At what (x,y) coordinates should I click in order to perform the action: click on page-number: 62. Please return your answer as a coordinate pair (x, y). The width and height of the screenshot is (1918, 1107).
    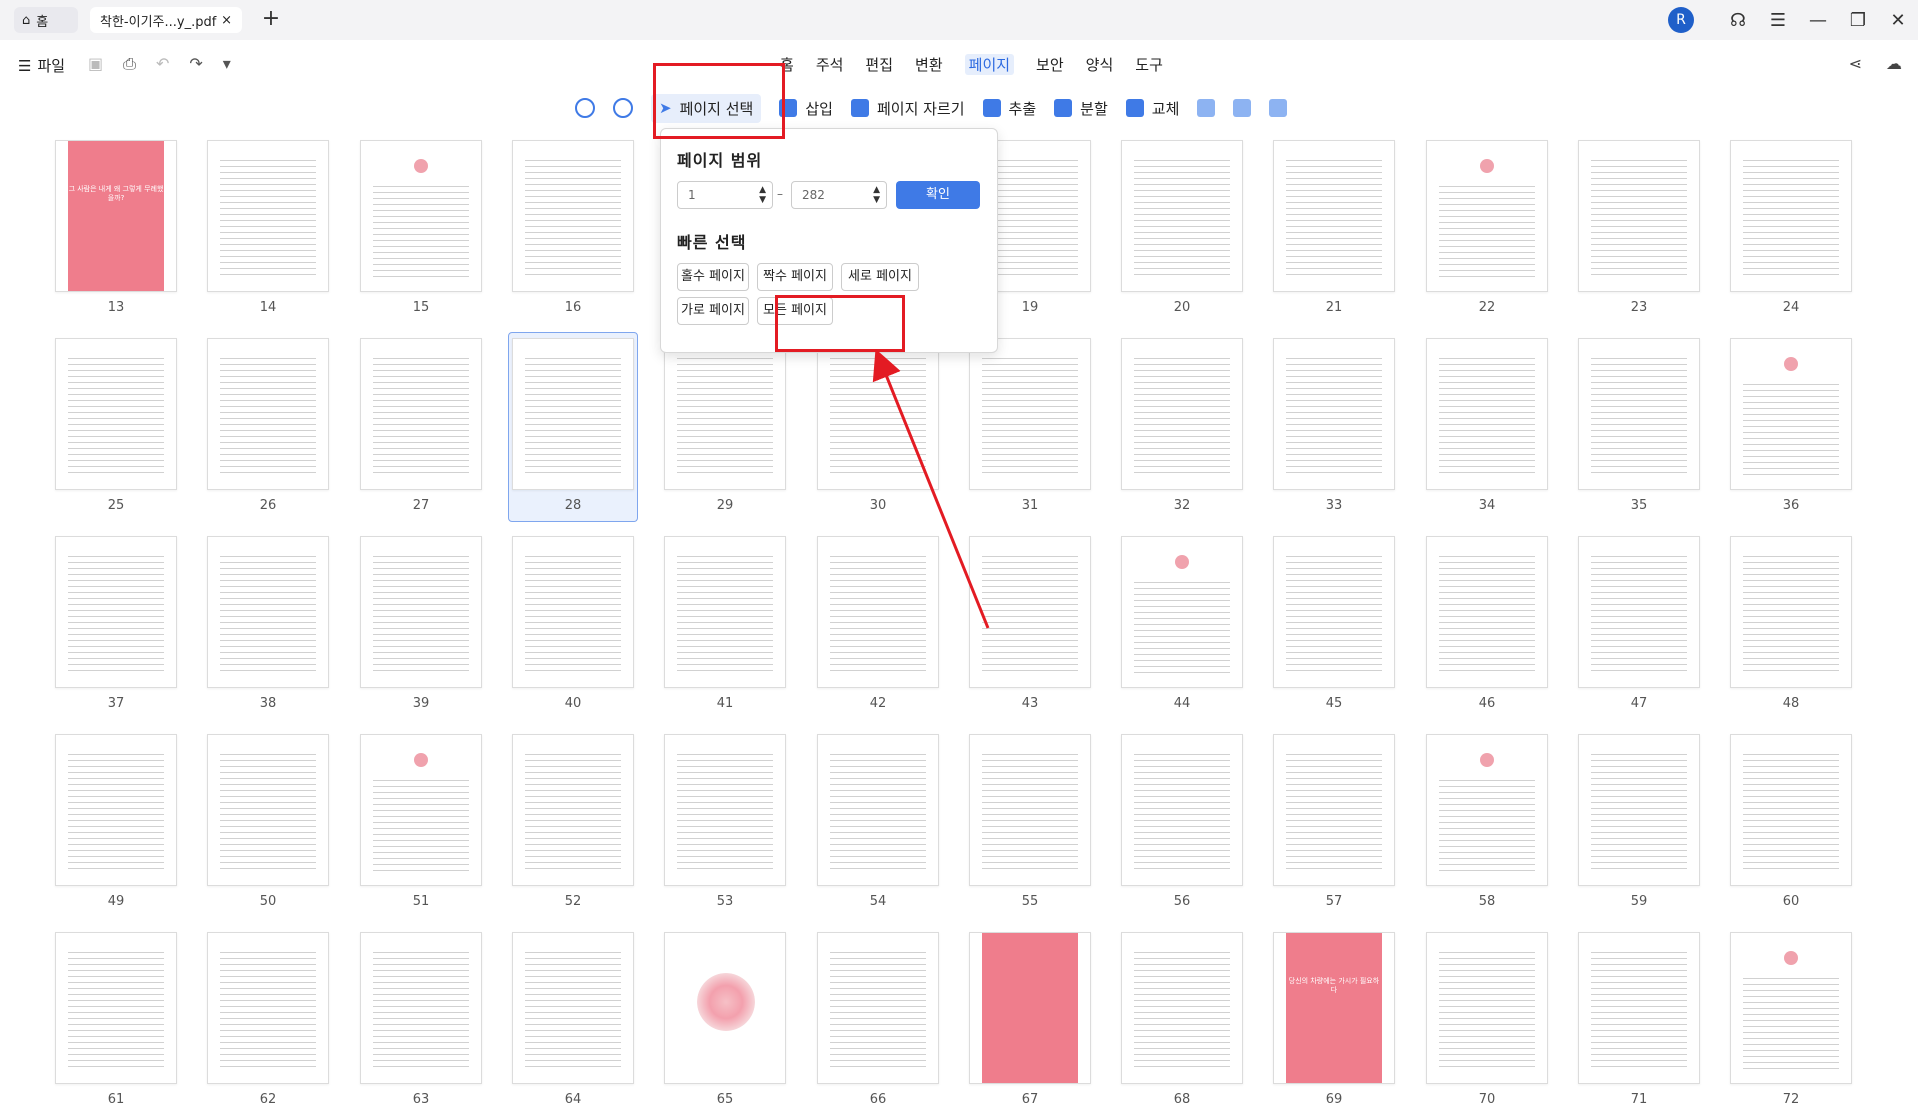
    Looking at the image, I should click on (268, 1099).